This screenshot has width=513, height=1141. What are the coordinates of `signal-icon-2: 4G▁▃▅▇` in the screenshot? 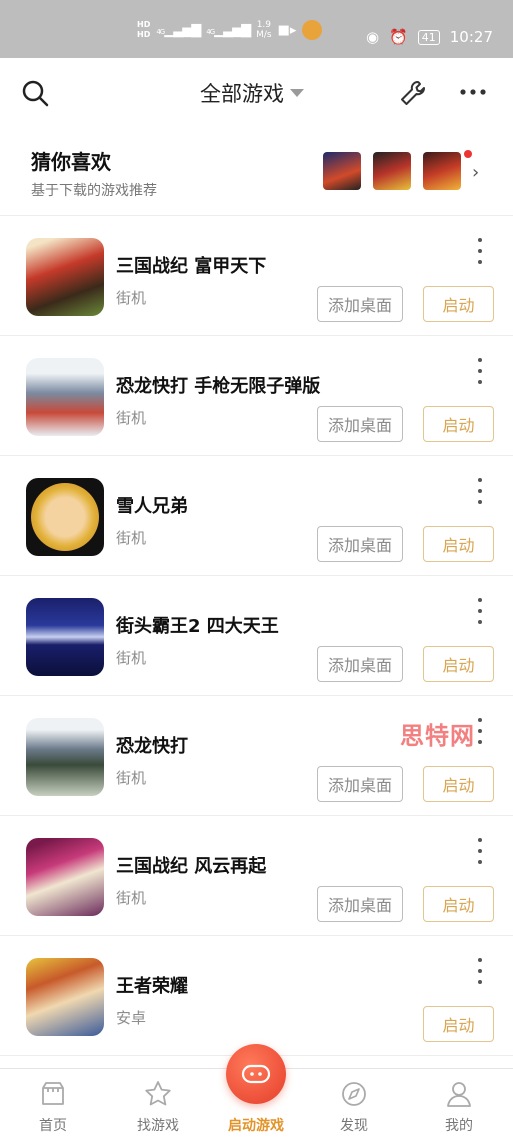 It's located at (228, 30).